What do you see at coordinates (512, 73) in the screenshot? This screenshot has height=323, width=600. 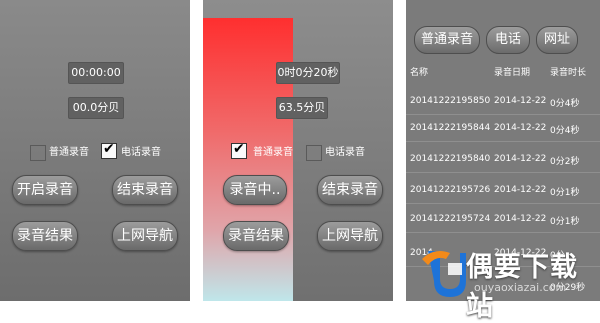 I see `column-header-date: 录音日期` at bounding box center [512, 73].